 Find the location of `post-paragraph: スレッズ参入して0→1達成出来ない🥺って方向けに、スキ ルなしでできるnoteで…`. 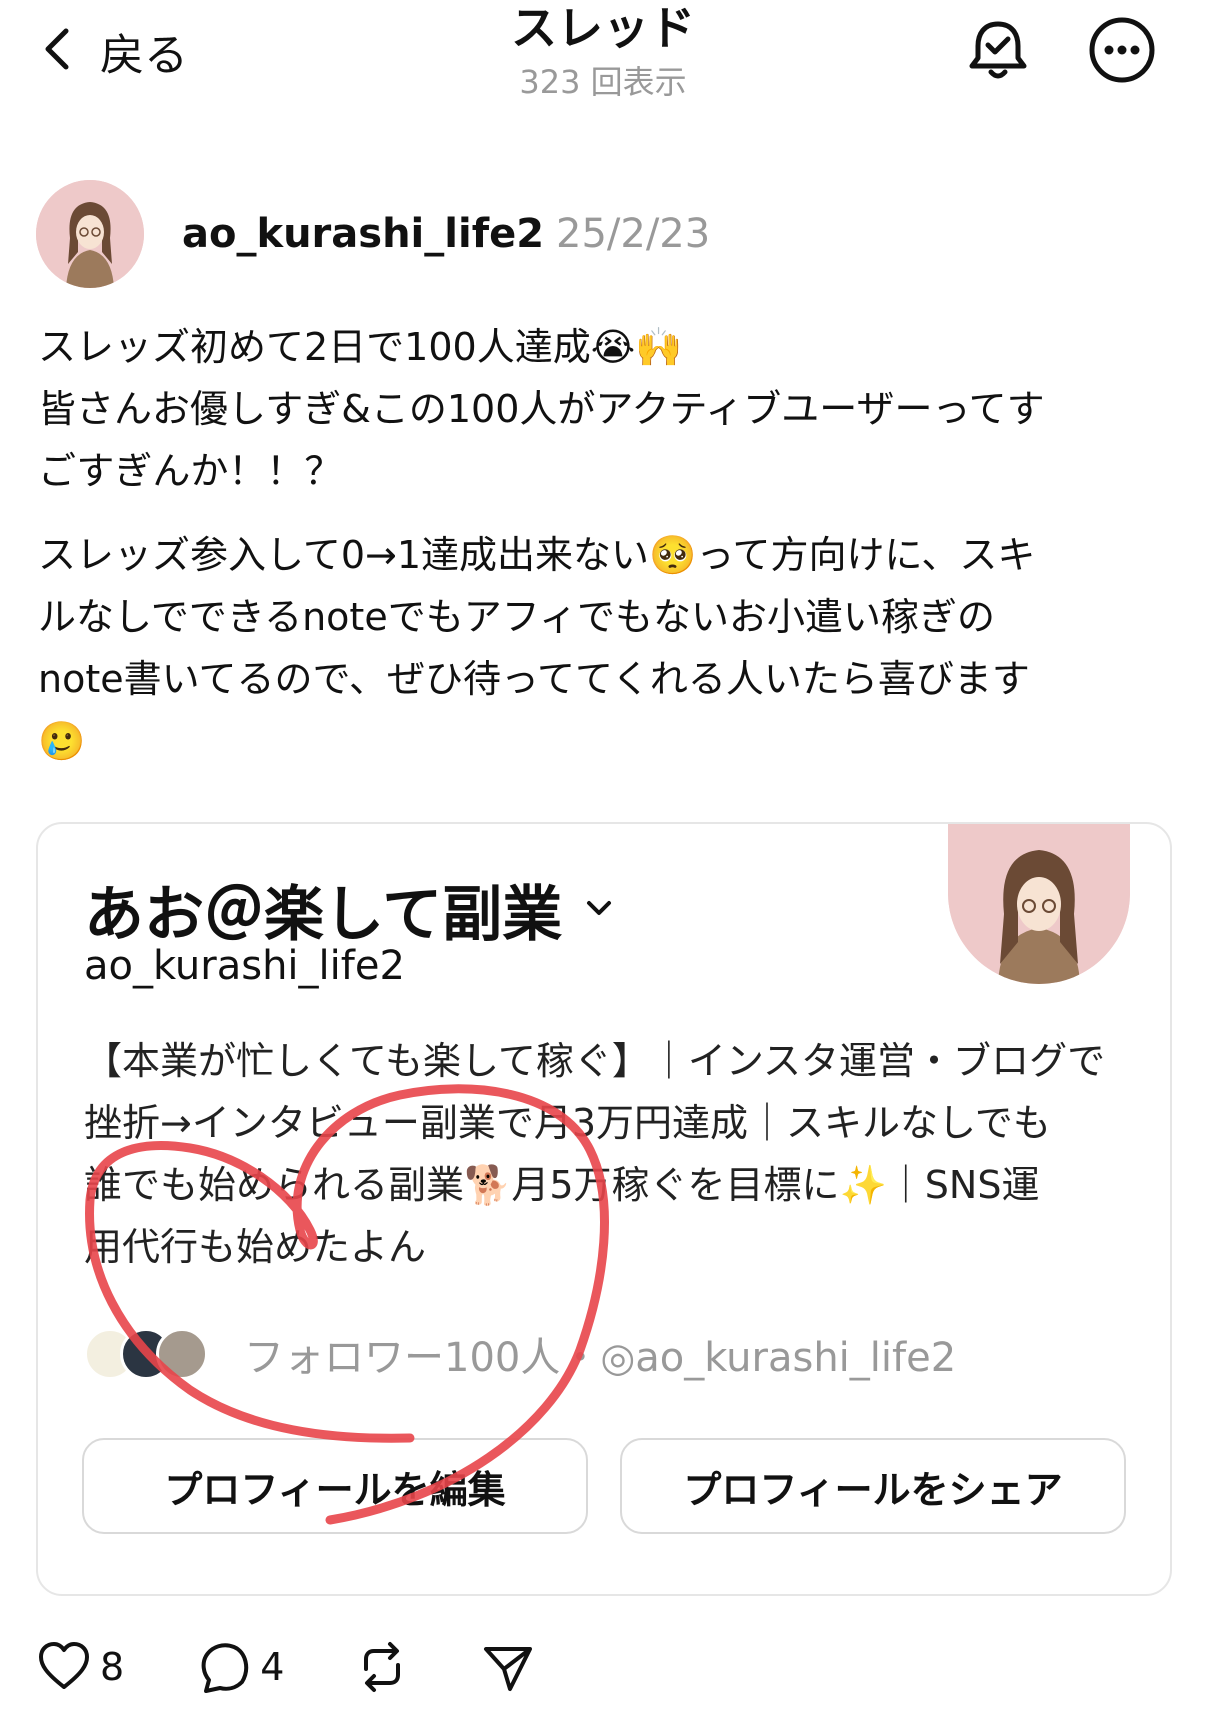

post-paragraph: スレッズ参入して0→1達成出来ない🥺って方向けに、スキ ルなしでできるnoteで… is located at coordinates (537, 648).